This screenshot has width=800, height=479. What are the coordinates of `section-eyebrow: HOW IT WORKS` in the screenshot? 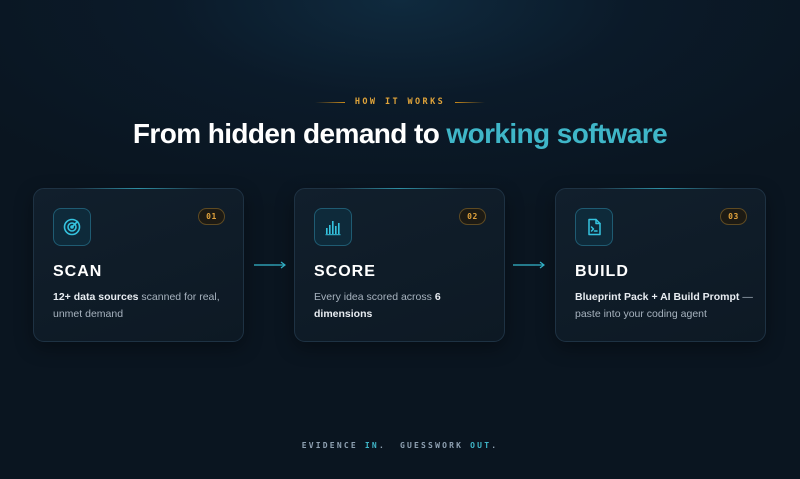 It's located at (400, 102).